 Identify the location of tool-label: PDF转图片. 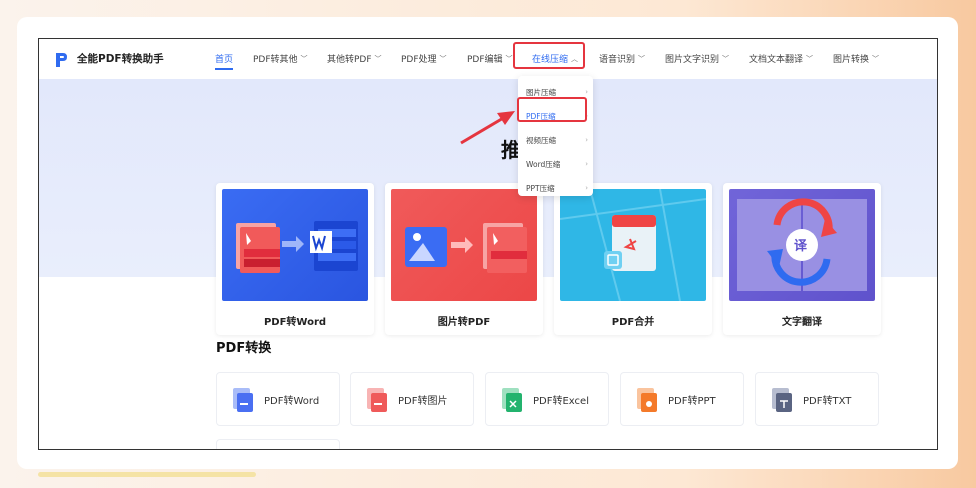
(423, 401).